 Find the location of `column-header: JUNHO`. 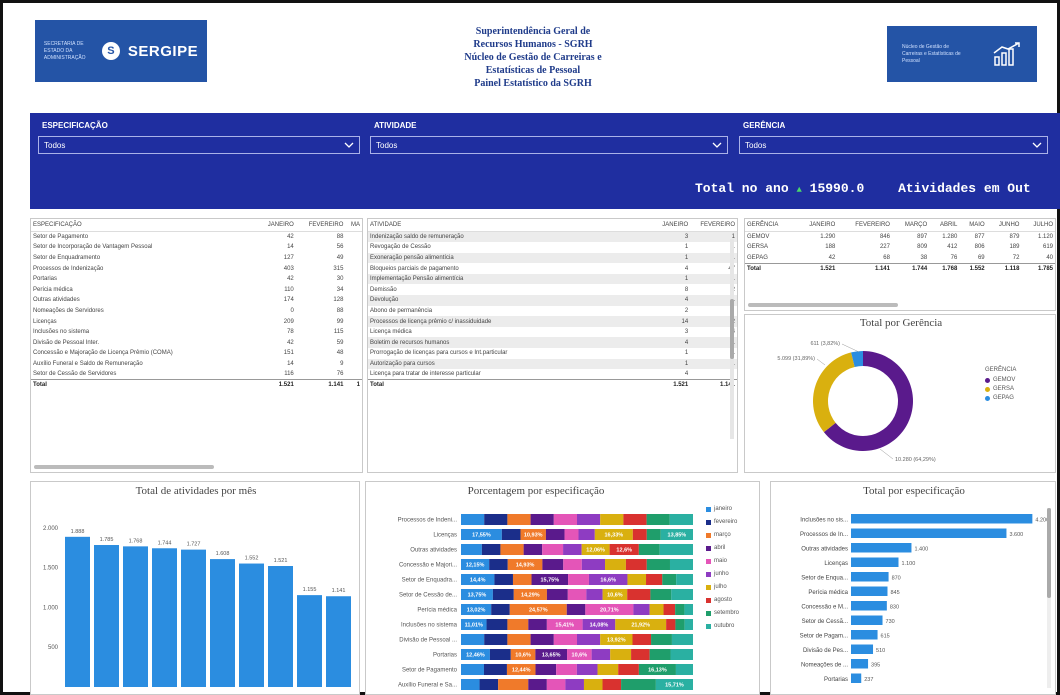

column-header: JUNHO is located at coordinates (1004, 225).